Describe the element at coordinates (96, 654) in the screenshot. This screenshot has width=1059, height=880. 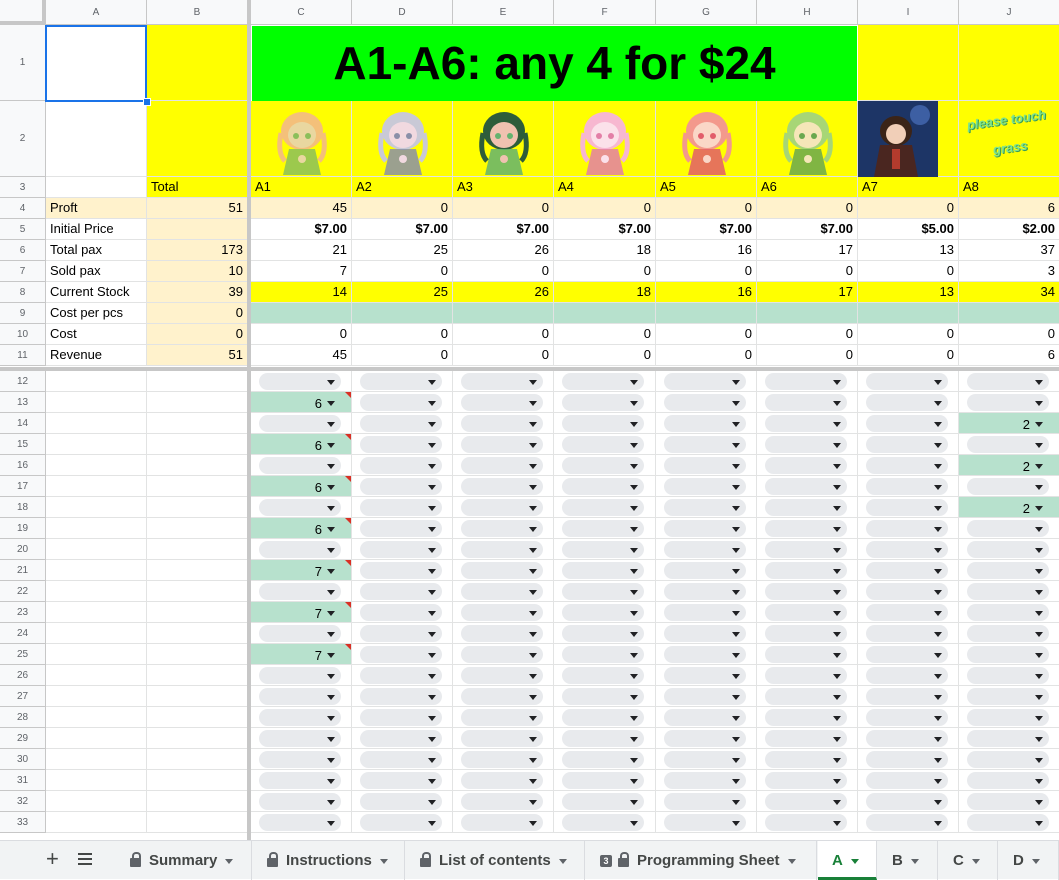
I see `cell-a25` at that location.